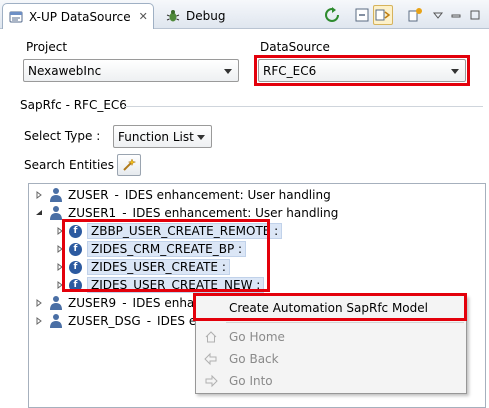 Image resolution: width=489 pixels, height=408 pixels. I want to click on datasource-icon, so click(16, 16).